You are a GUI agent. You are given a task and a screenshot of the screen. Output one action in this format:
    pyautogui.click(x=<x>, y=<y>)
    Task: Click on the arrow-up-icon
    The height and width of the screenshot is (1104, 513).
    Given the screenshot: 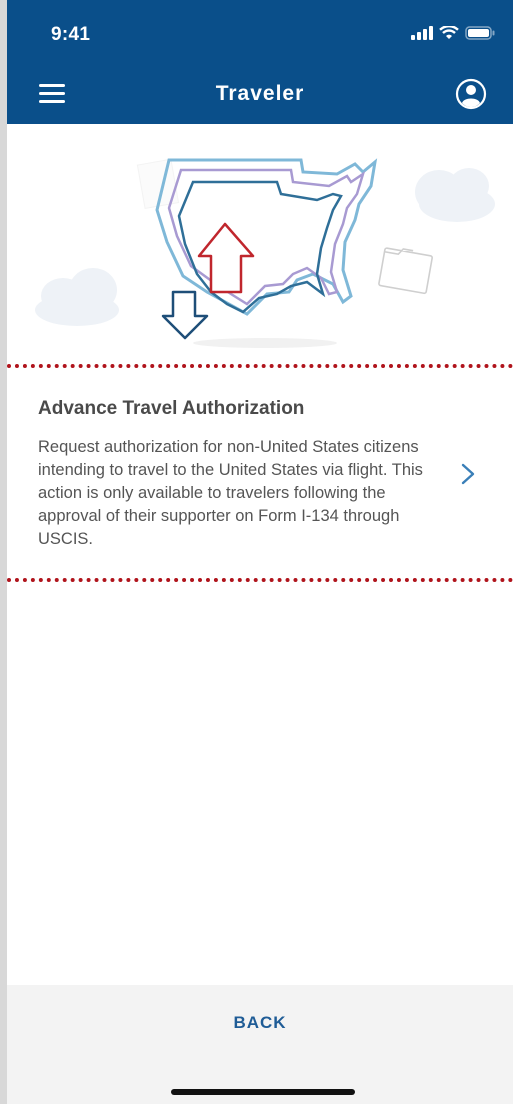 What is the action you would take?
    pyautogui.click(x=226, y=258)
    